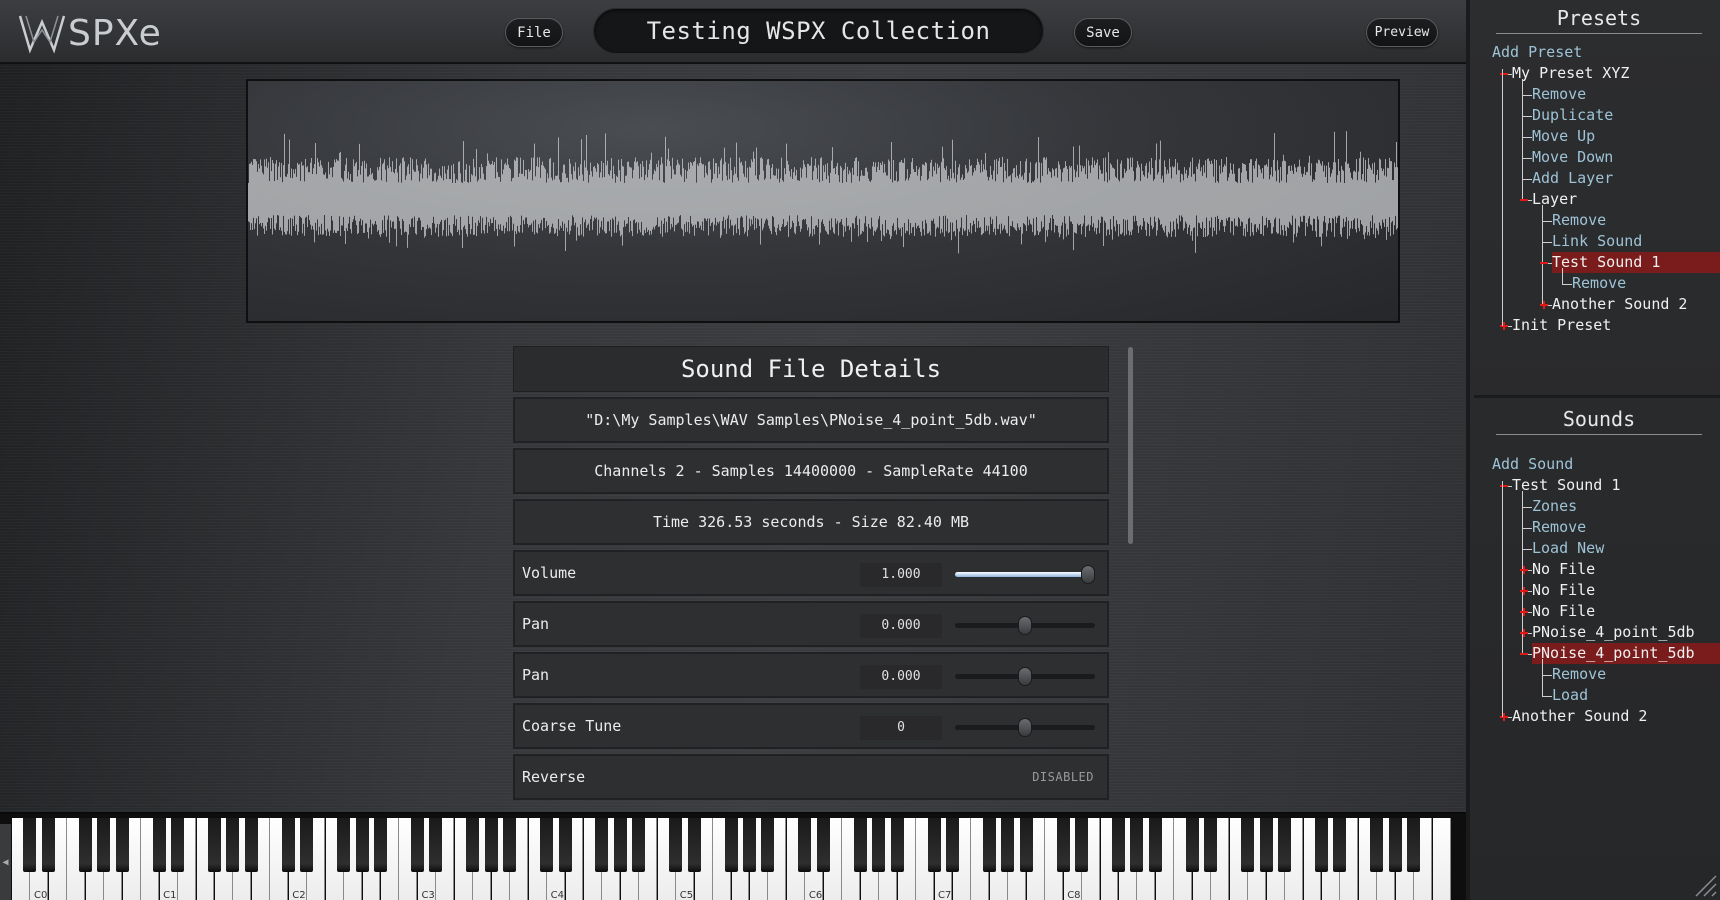  What do you see at coordinates (1103, 32) in the screenshot?
I see `save-button: Save` at bounding box center [1103, 32].